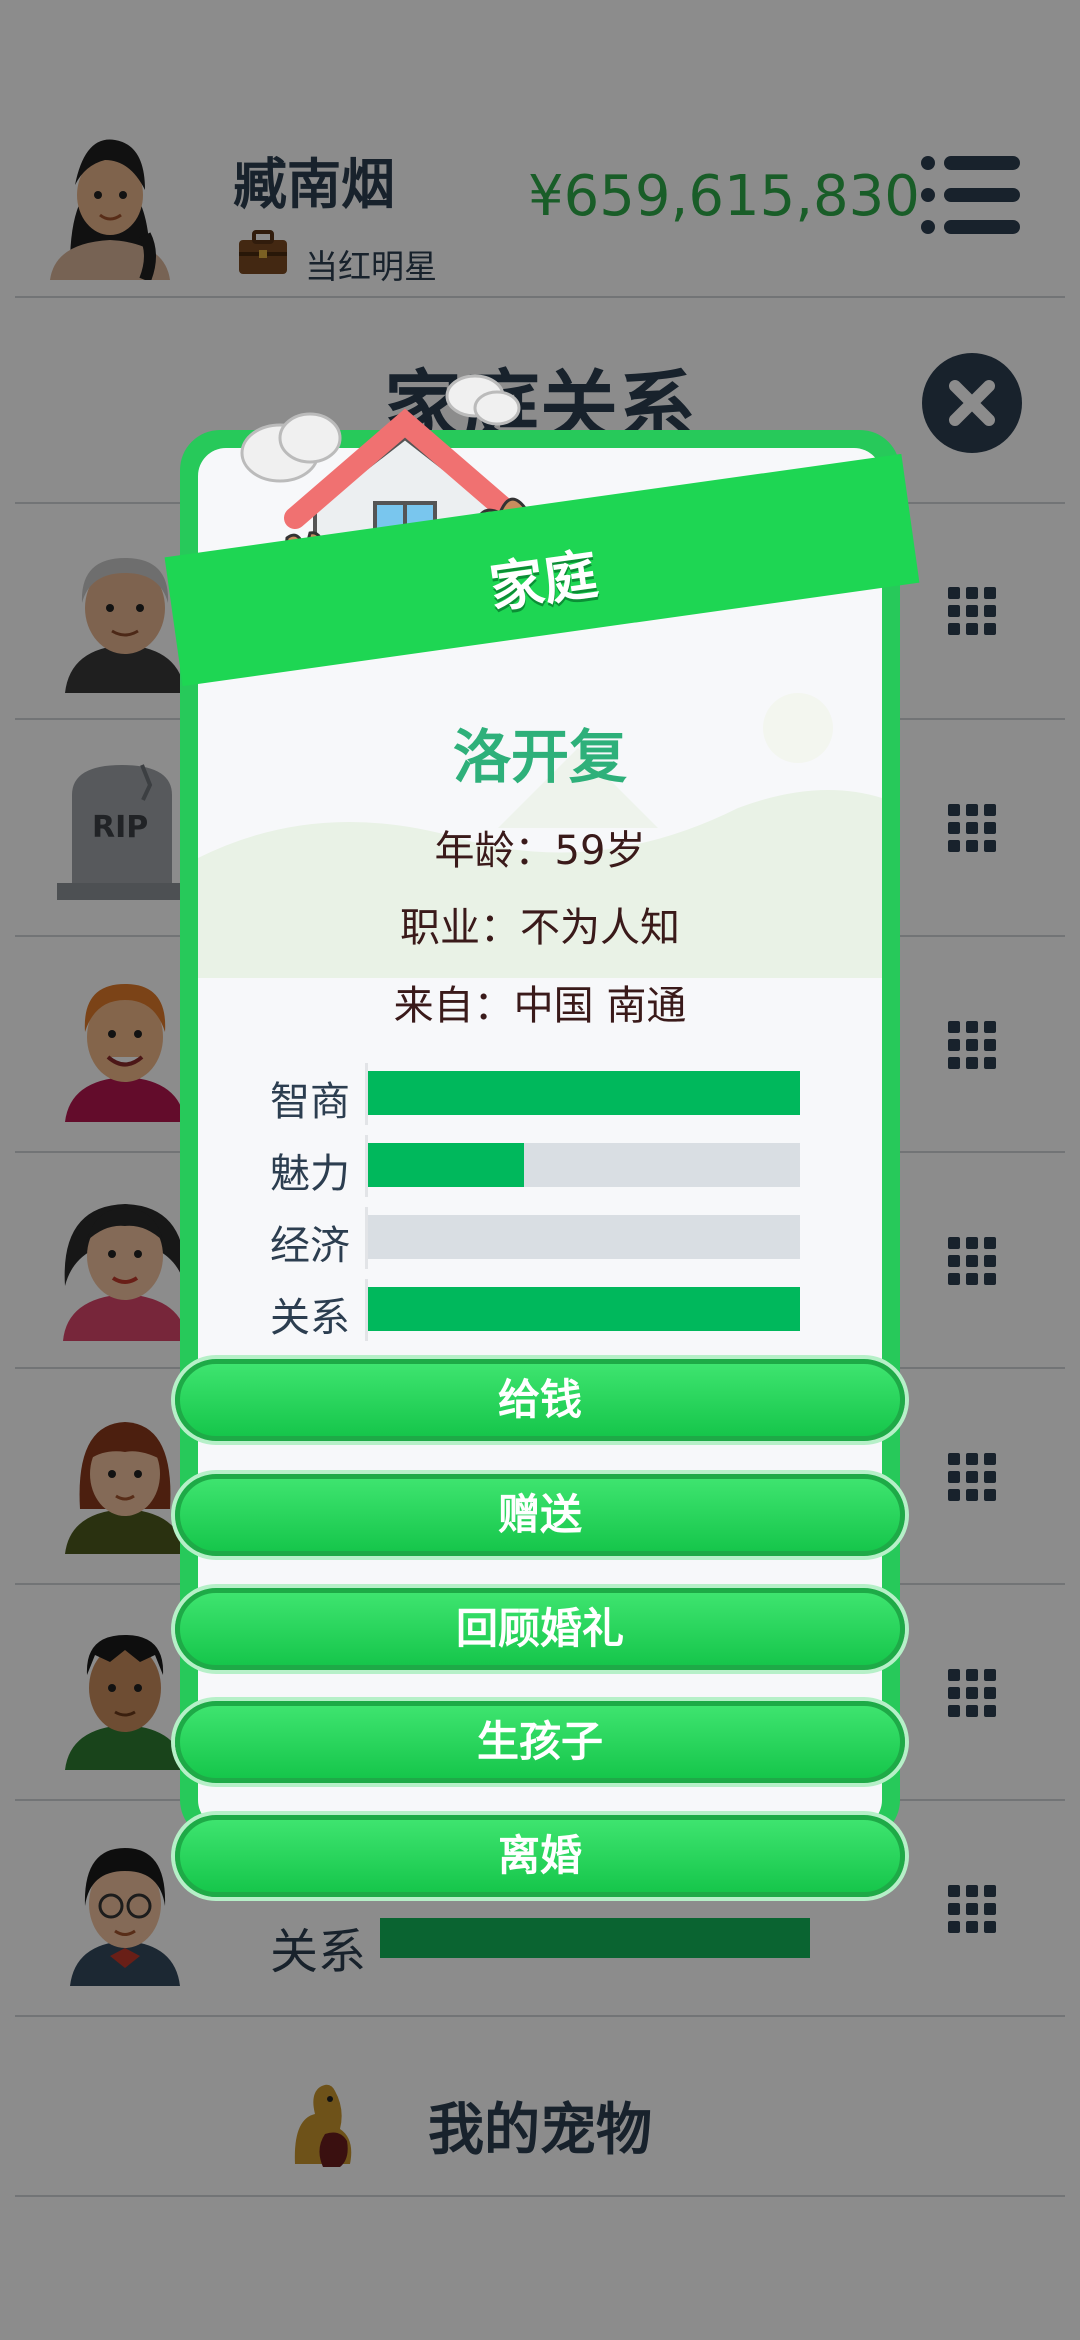 The width and height of the screenshot is (1080, 2340). I want to click on review-wedding-button: 回顾婚礼, so click(540, 1629).